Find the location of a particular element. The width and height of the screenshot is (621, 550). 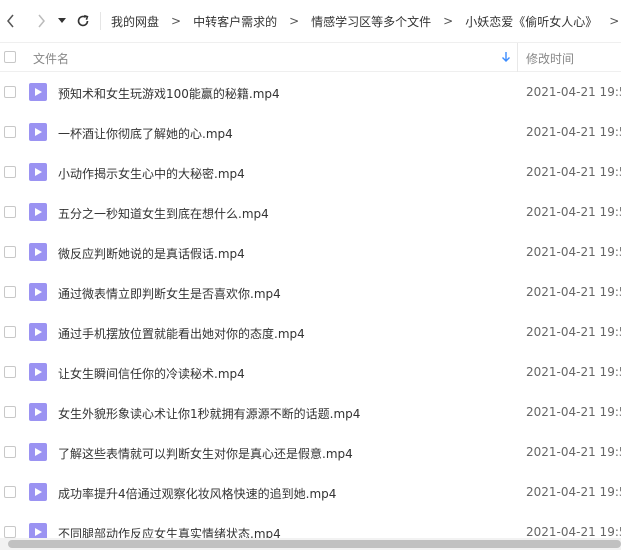

select-all-checkbox is located at coordinates (10, 57).